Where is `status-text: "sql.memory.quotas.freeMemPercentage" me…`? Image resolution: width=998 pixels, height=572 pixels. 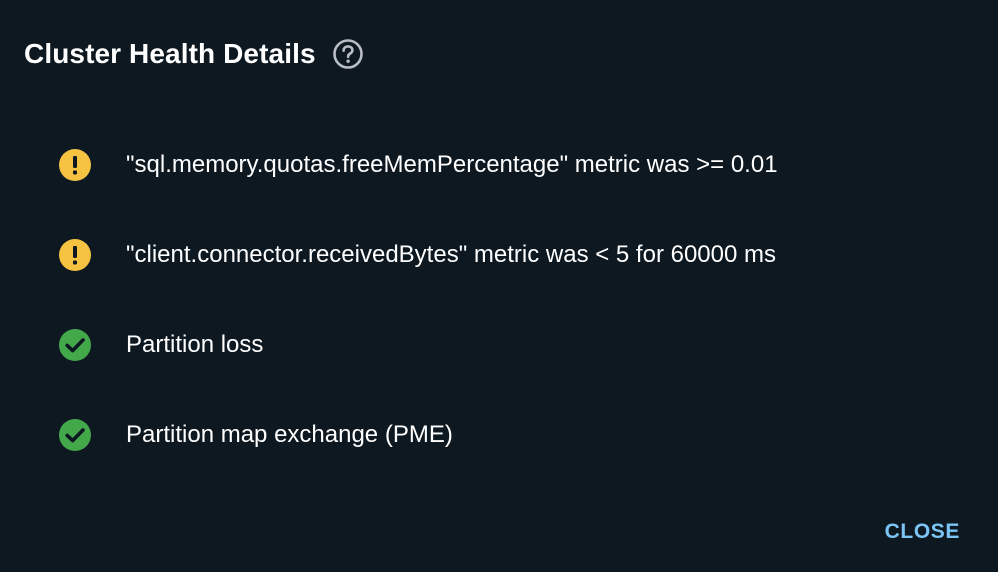 status-text: "sql.memory.quotas.freeMemPercentage" me… is located at coordinates (452, 164).